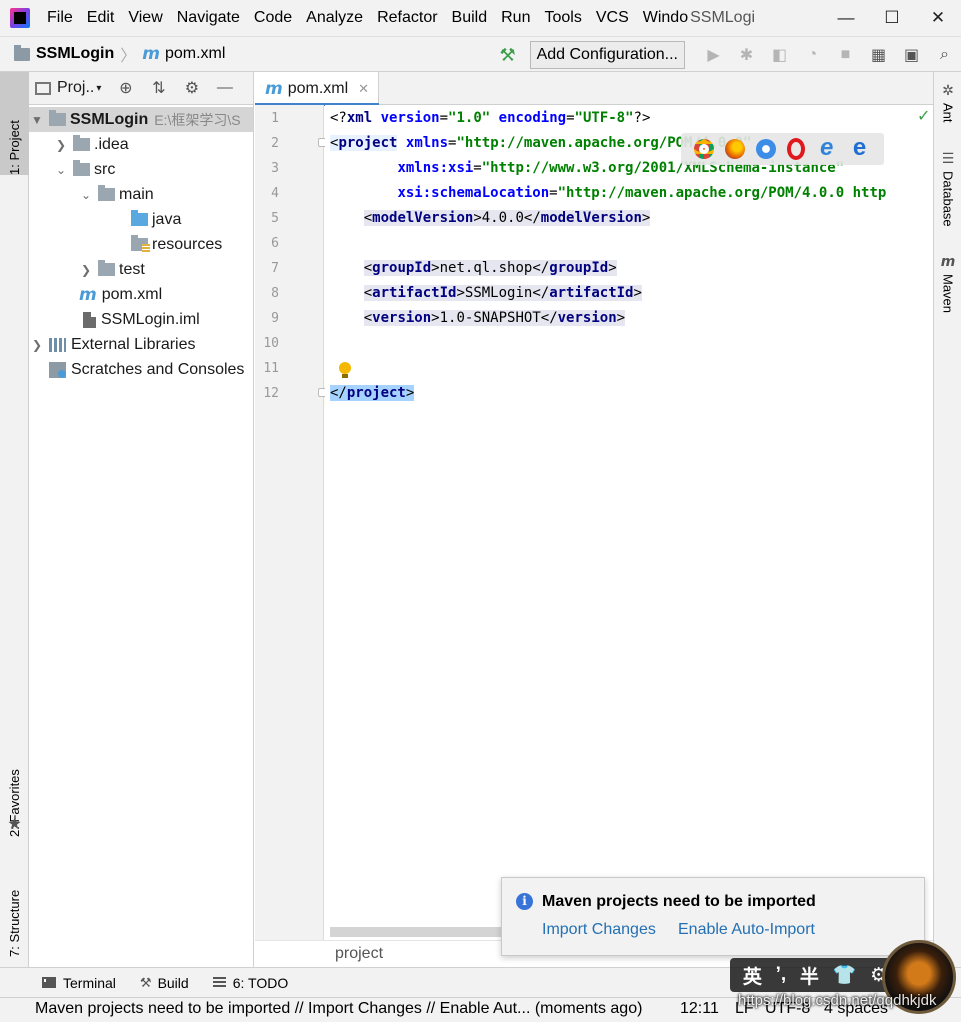 This screenshot has height=1022, width=961. What do you see at coordinates (938, 18) in the screenshot?
I see `close-button: ✕` at bounding box center [938, 18].